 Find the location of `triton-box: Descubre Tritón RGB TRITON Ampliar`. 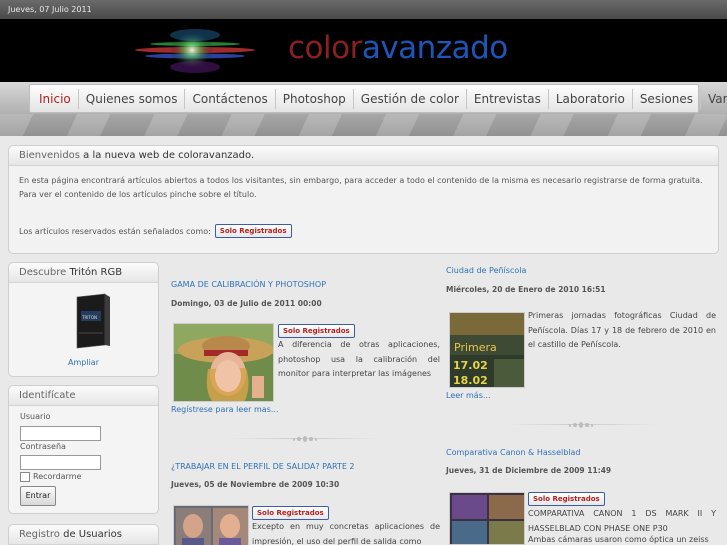

triton-box: Descubre Tritón RGB TRITON Ampliar is located at coordinates (83, 319).